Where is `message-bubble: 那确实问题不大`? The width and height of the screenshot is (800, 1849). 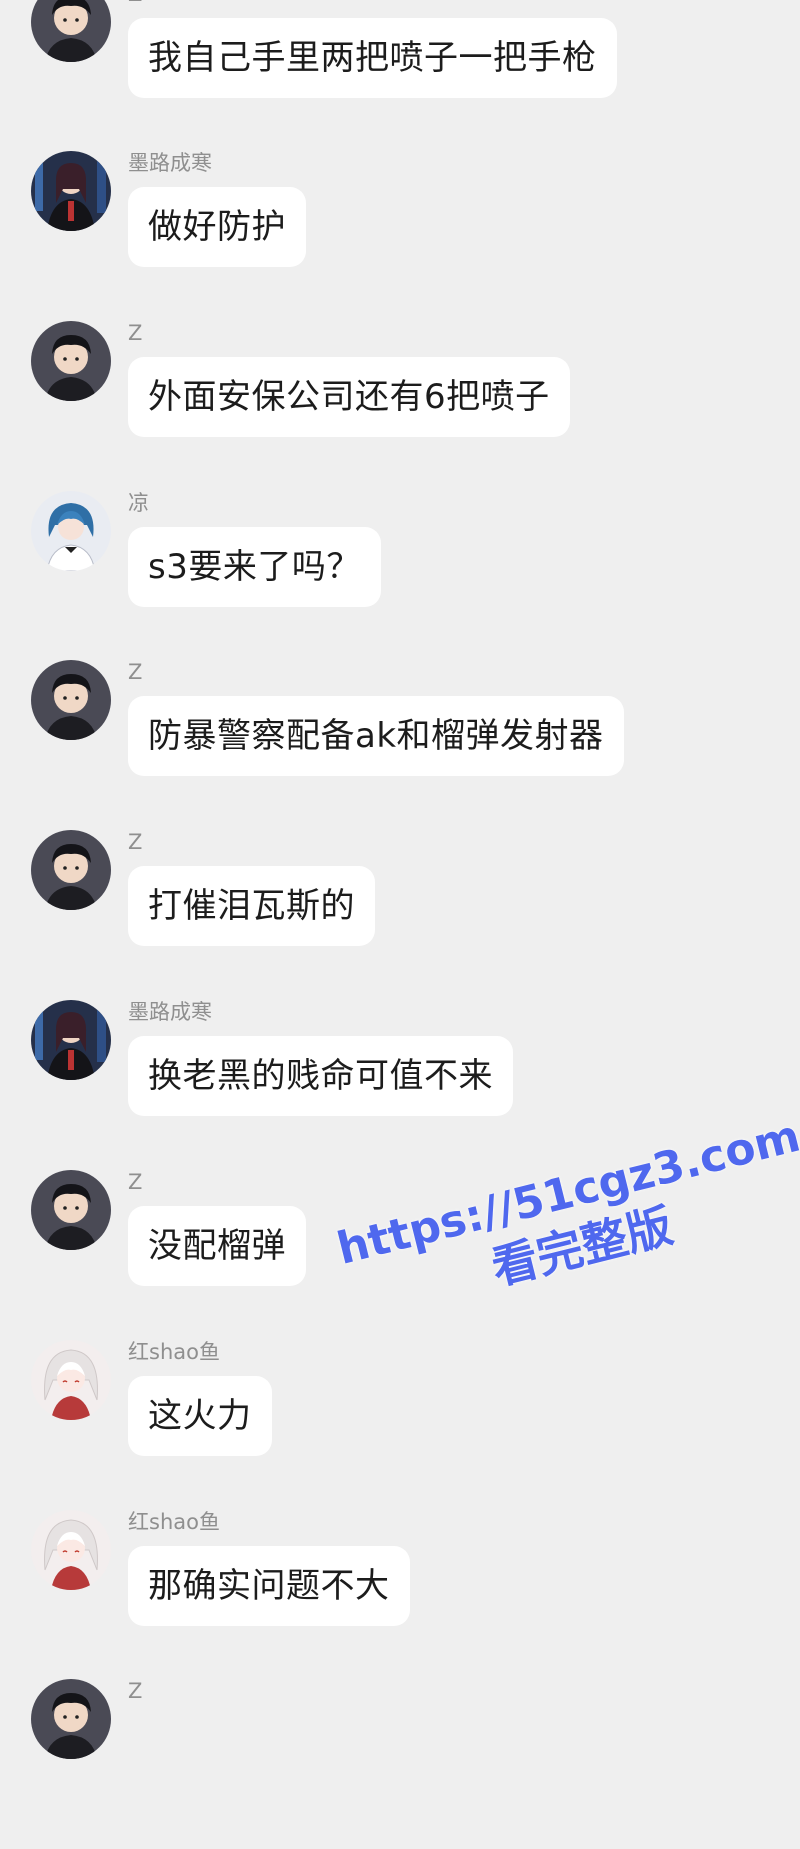
message-bubble: 那确实问题不大 is located at coordinates (269, 1586).